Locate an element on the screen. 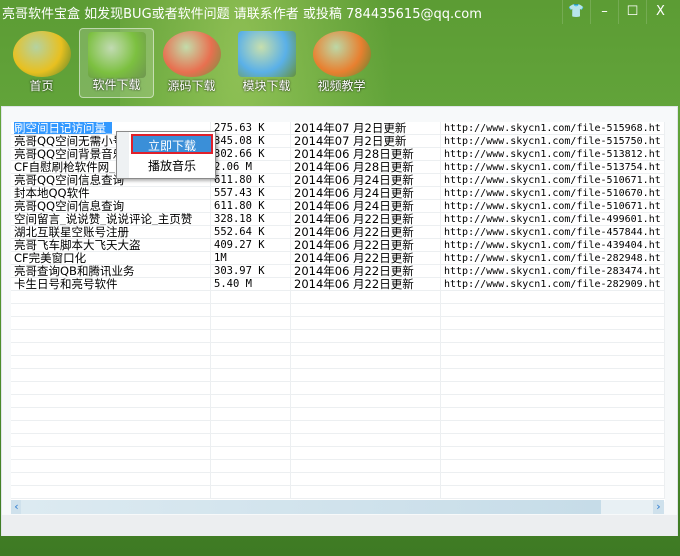  url-cell: http://www.skycn1.com/file-282909.ht is located at coordinates (553, 284).